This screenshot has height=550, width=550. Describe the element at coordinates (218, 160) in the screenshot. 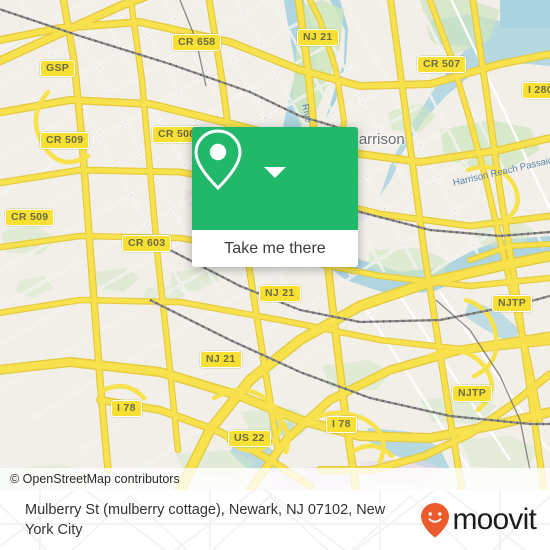

I see `map-pin-icon` at that location.